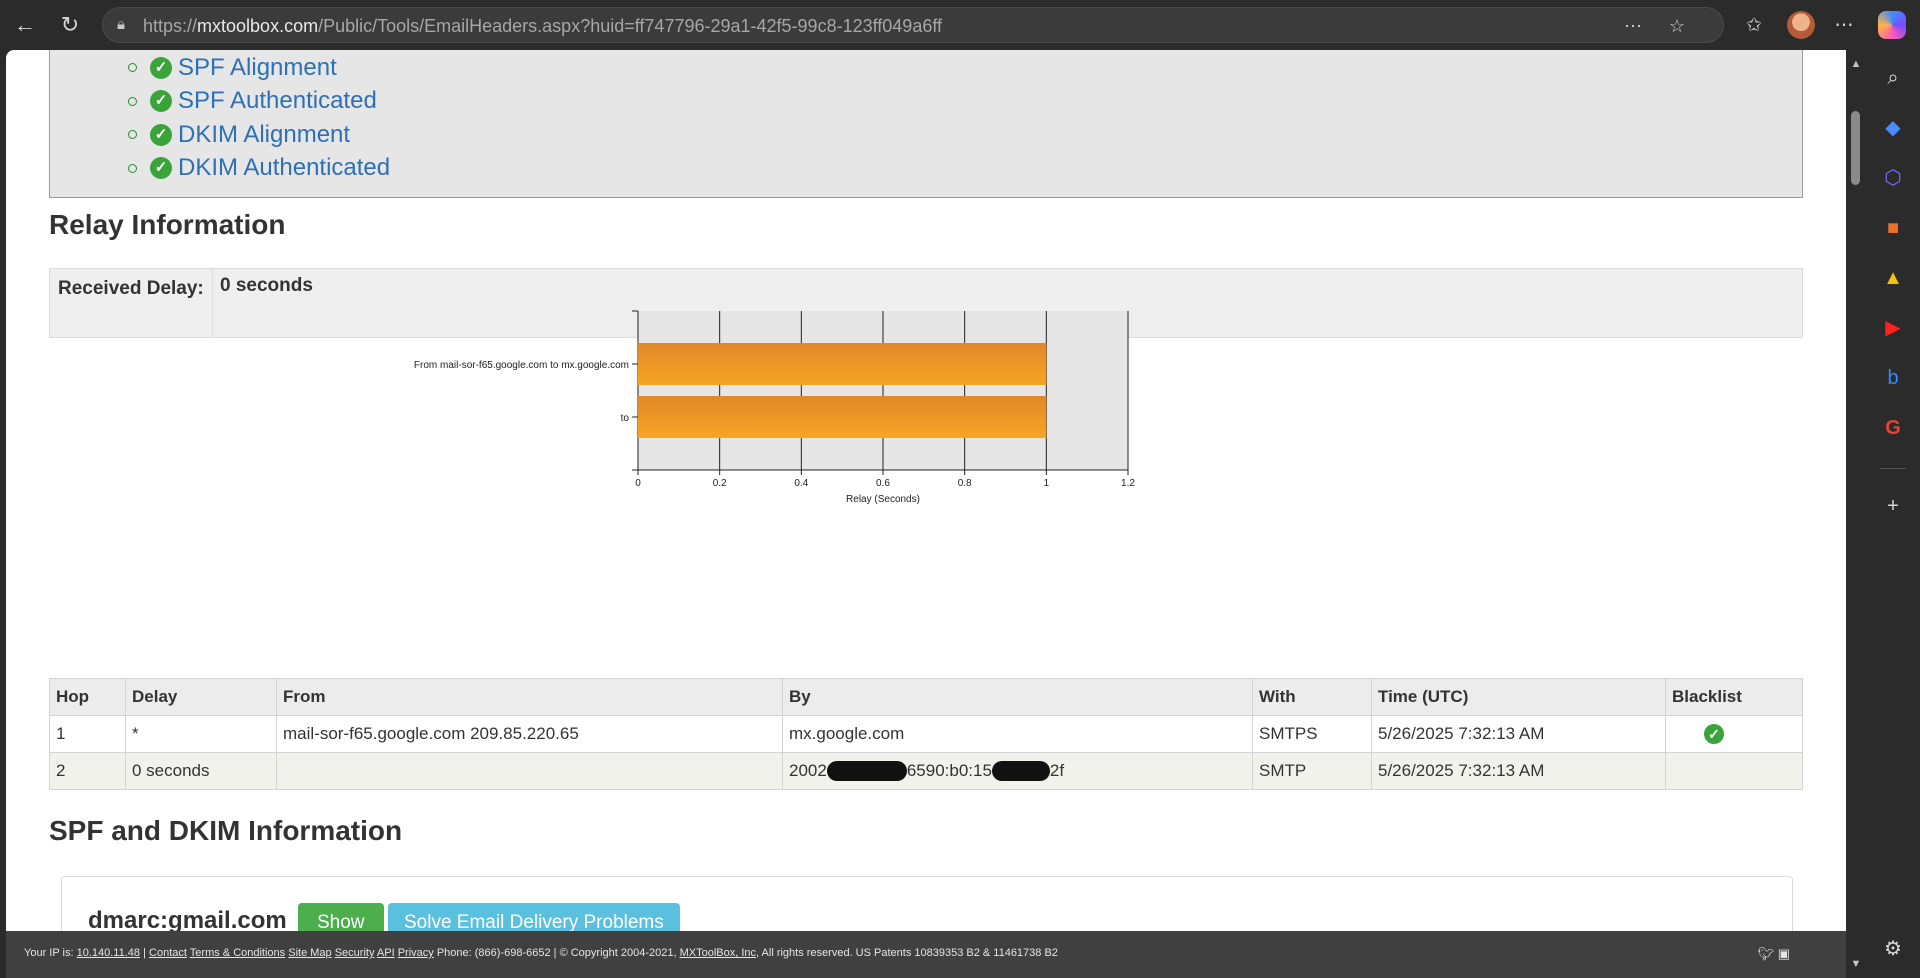 This screenshot has width=1920, height=978. Describe the element at coordinates (70, 25) in the screenshot. I see `refresh-icon: ↻` at that location.